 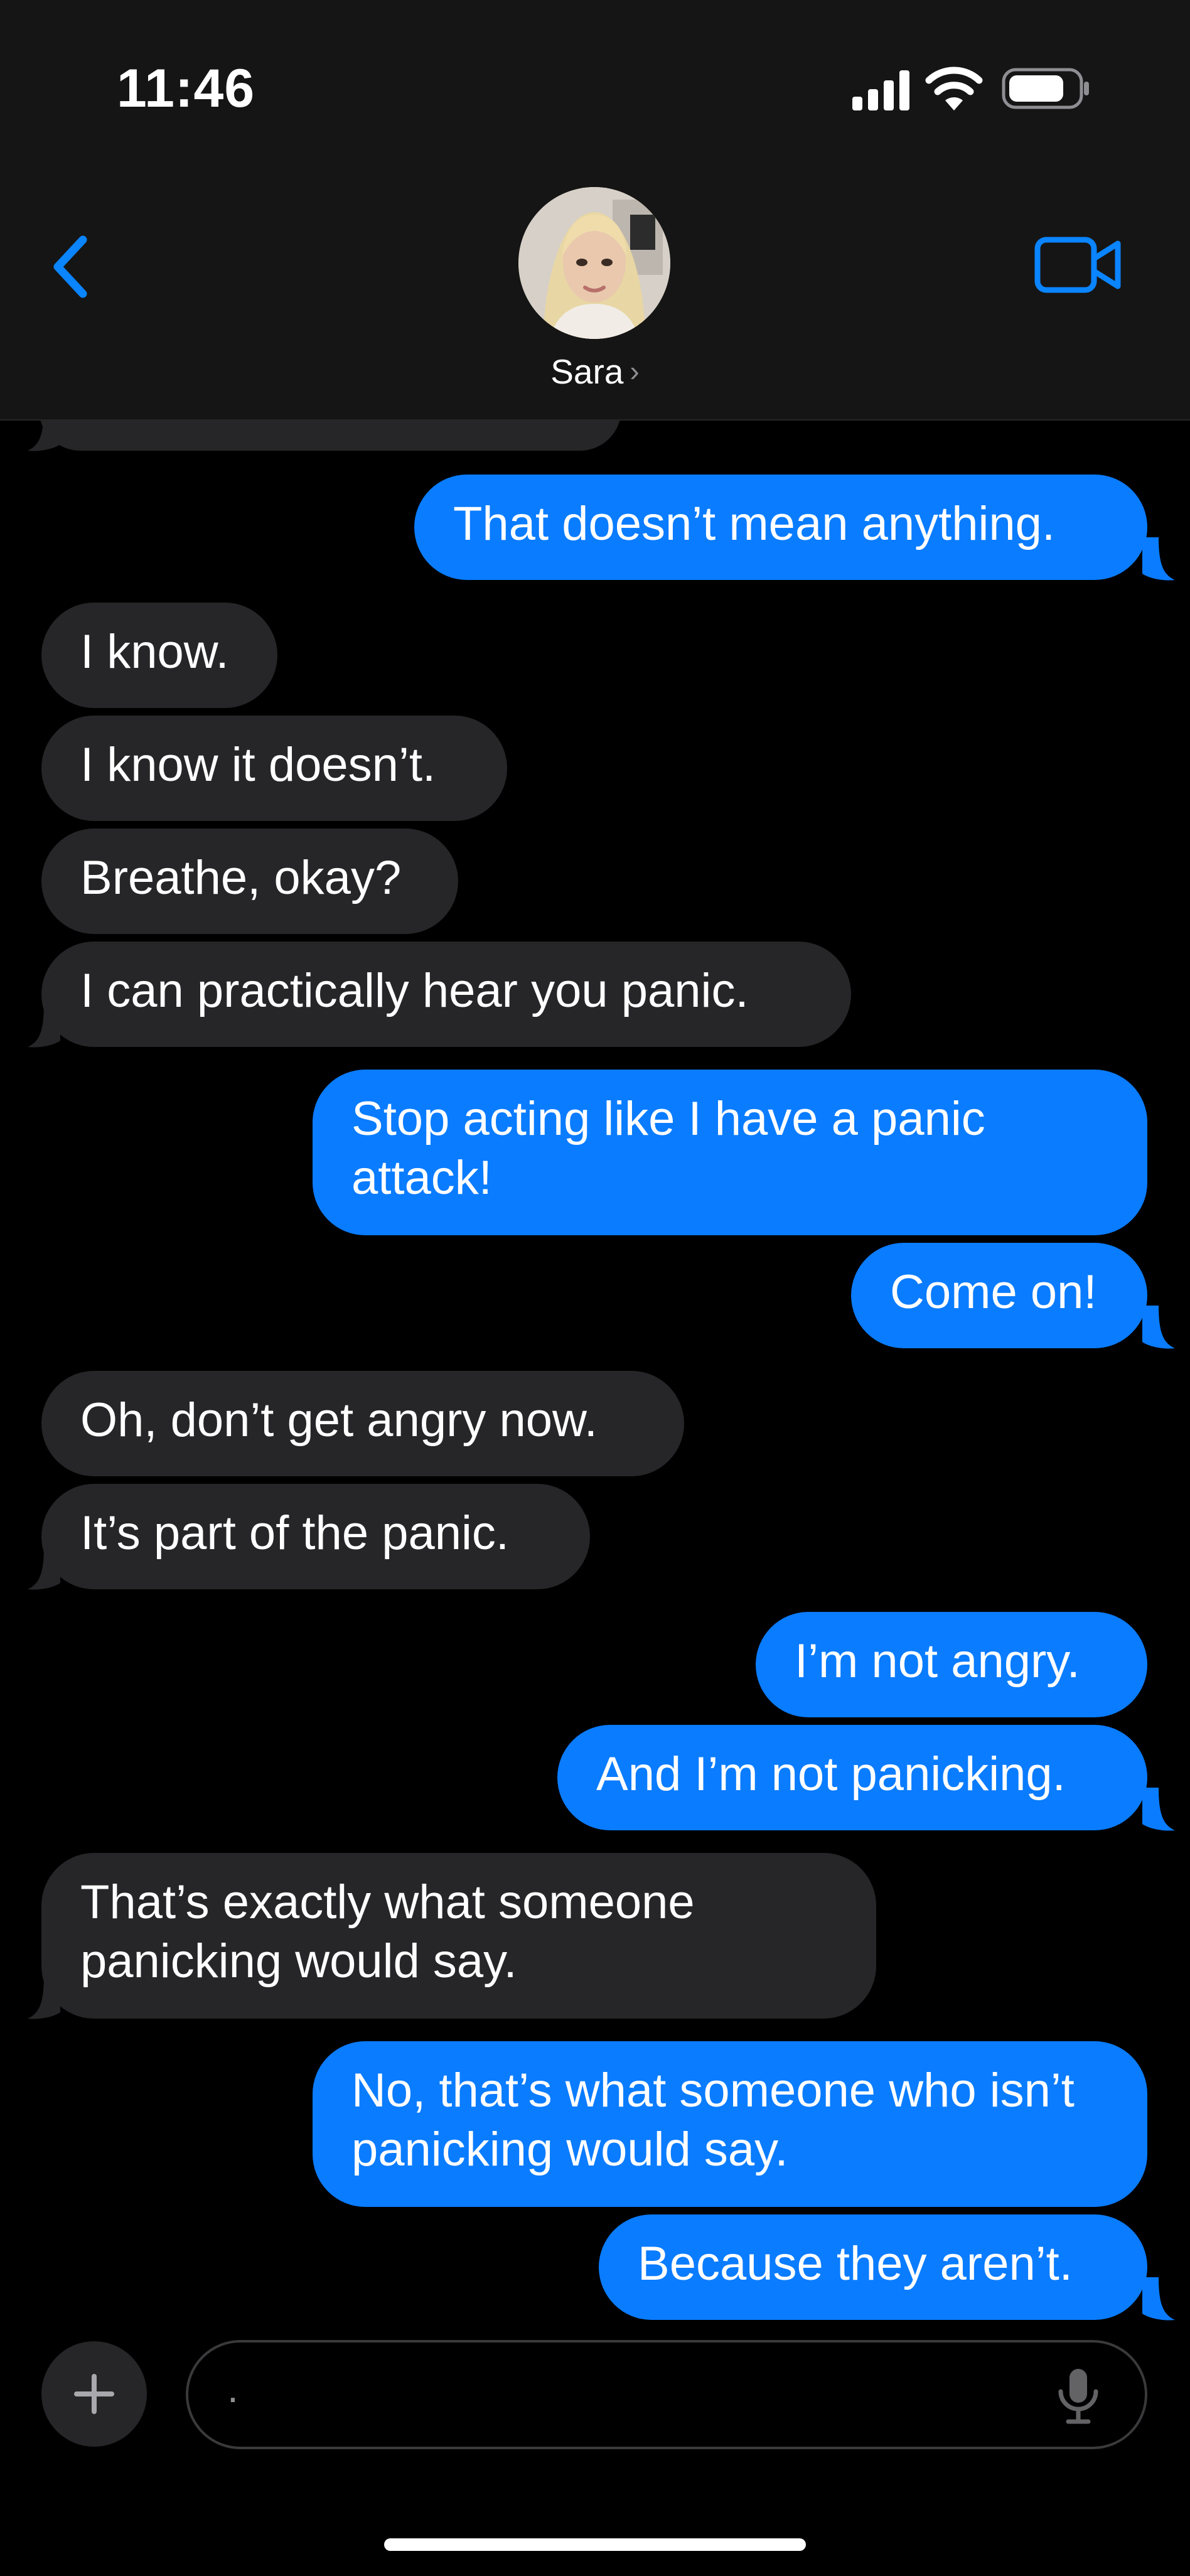 I want to click on message-bubble-incoming: I can practically hear you panic., so click(x=446, y=994).